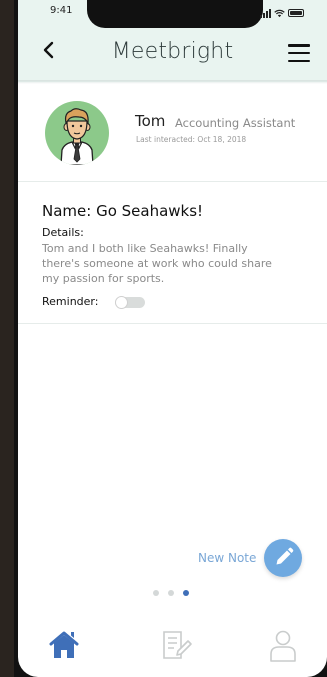 The image size is (327, 677). I want to click on new-note-label: New Note, so click(227, 558).